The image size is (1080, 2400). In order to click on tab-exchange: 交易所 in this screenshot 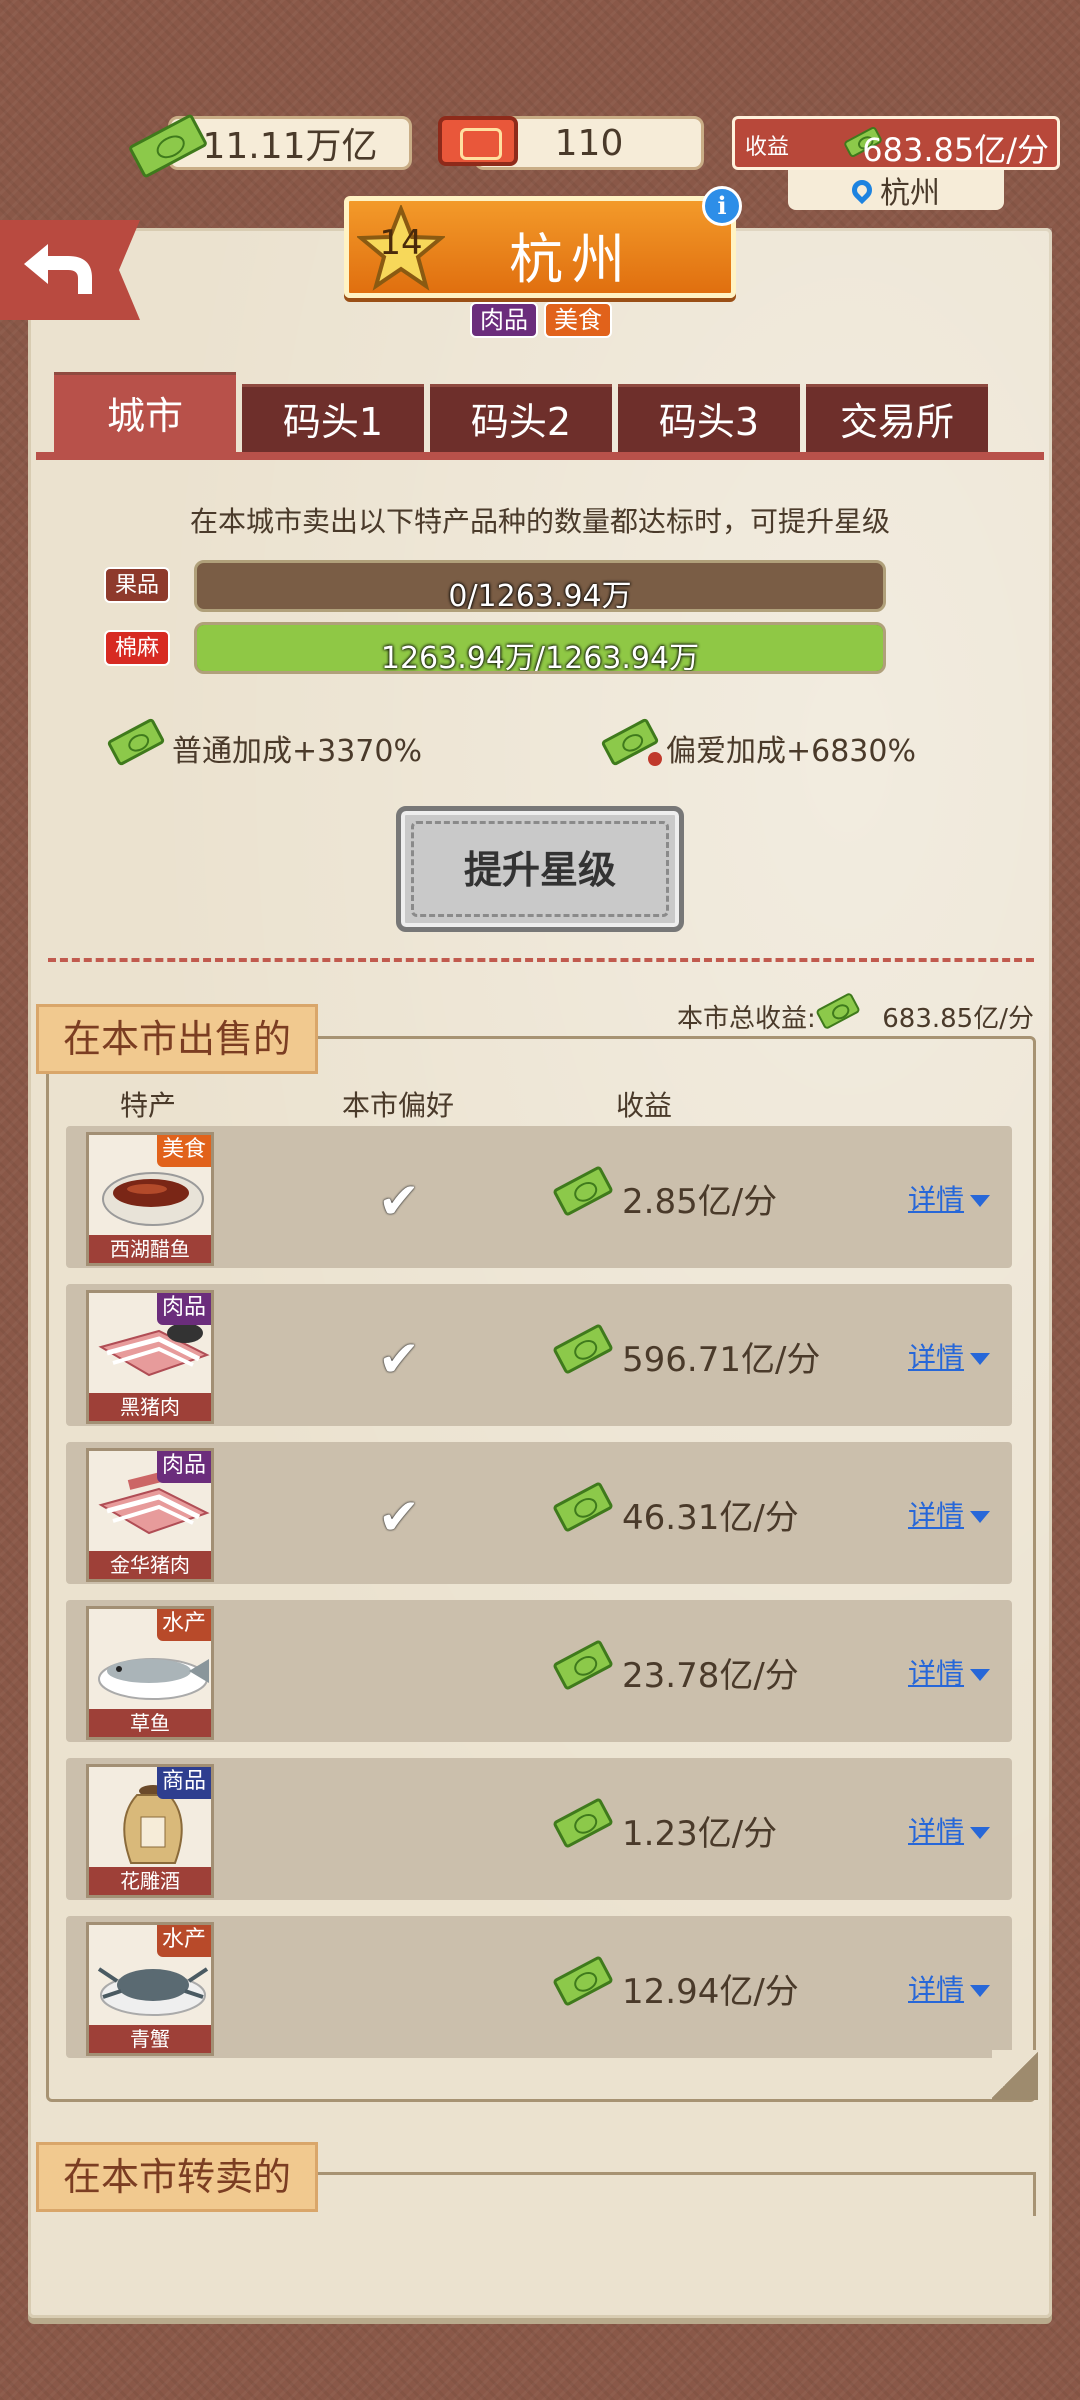, I will do `click(897, 419)`.